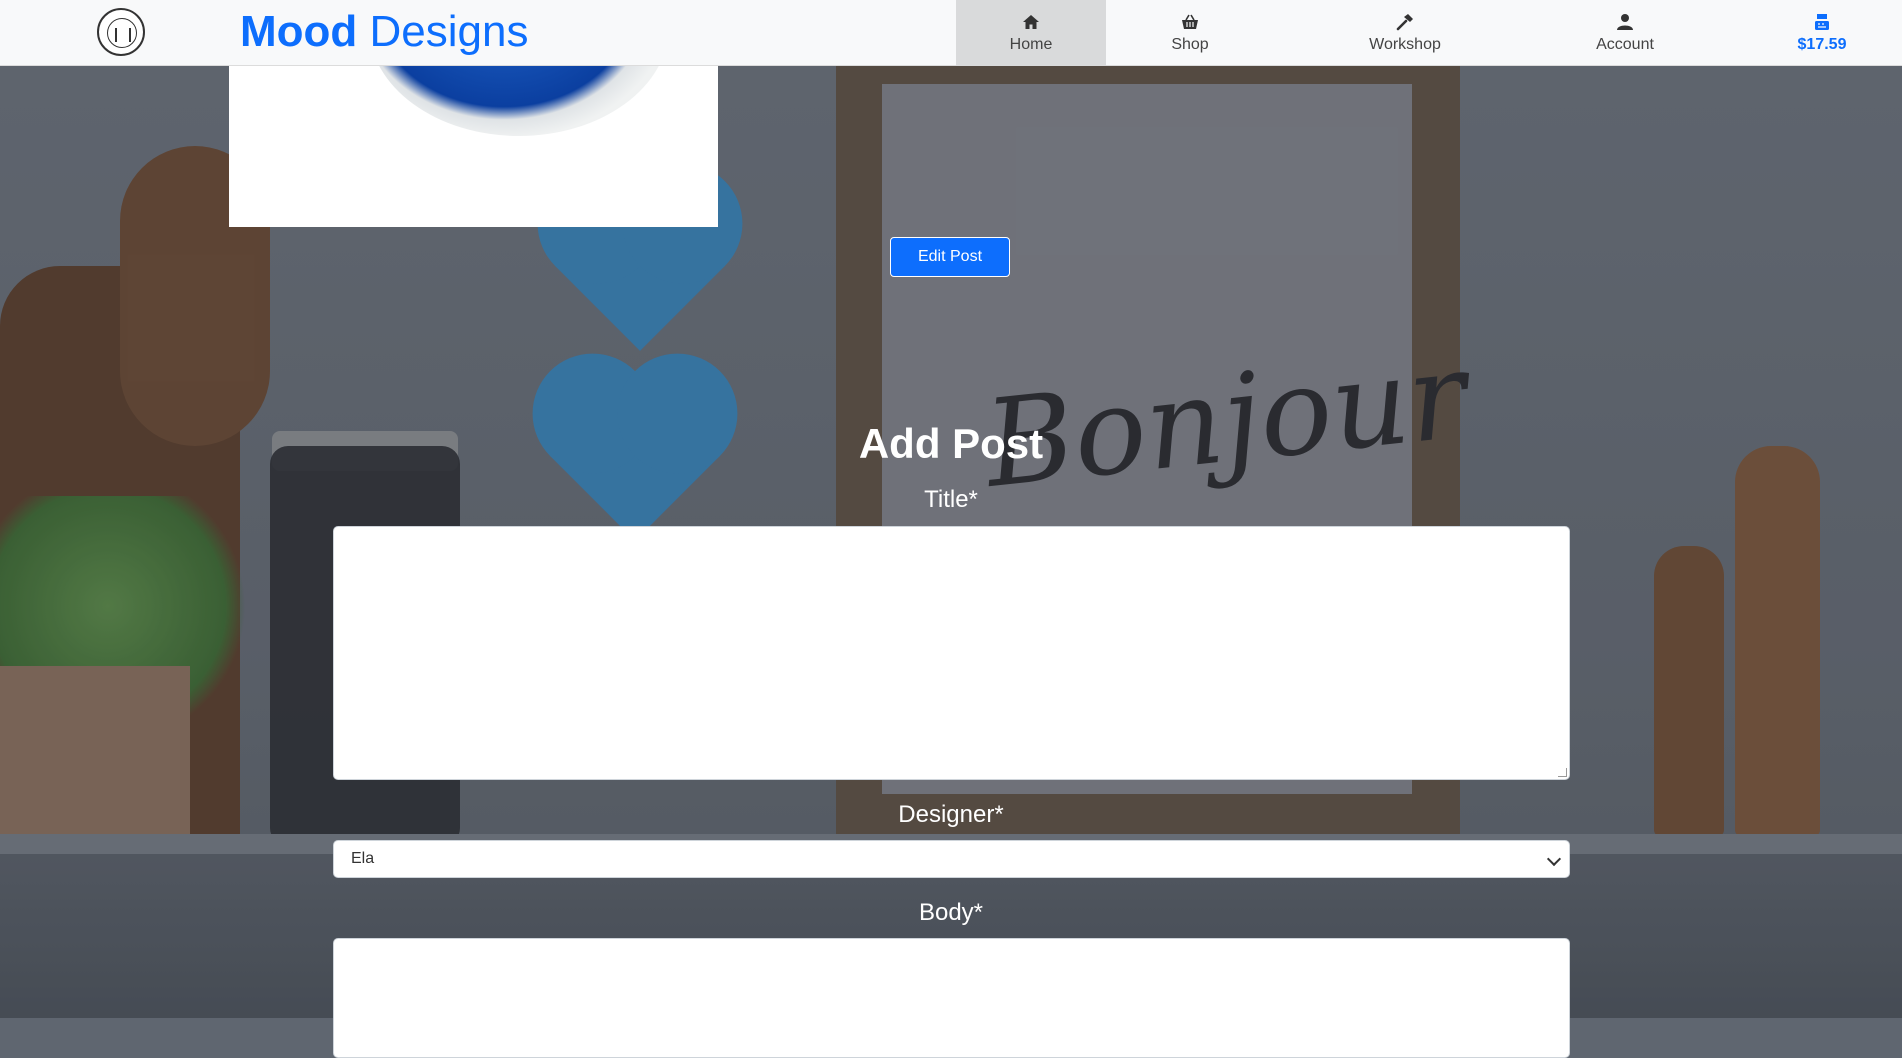 The width and height of the screenshot is (1902, 1058). I want to click on nav-account: Account, so click(1625, 33).